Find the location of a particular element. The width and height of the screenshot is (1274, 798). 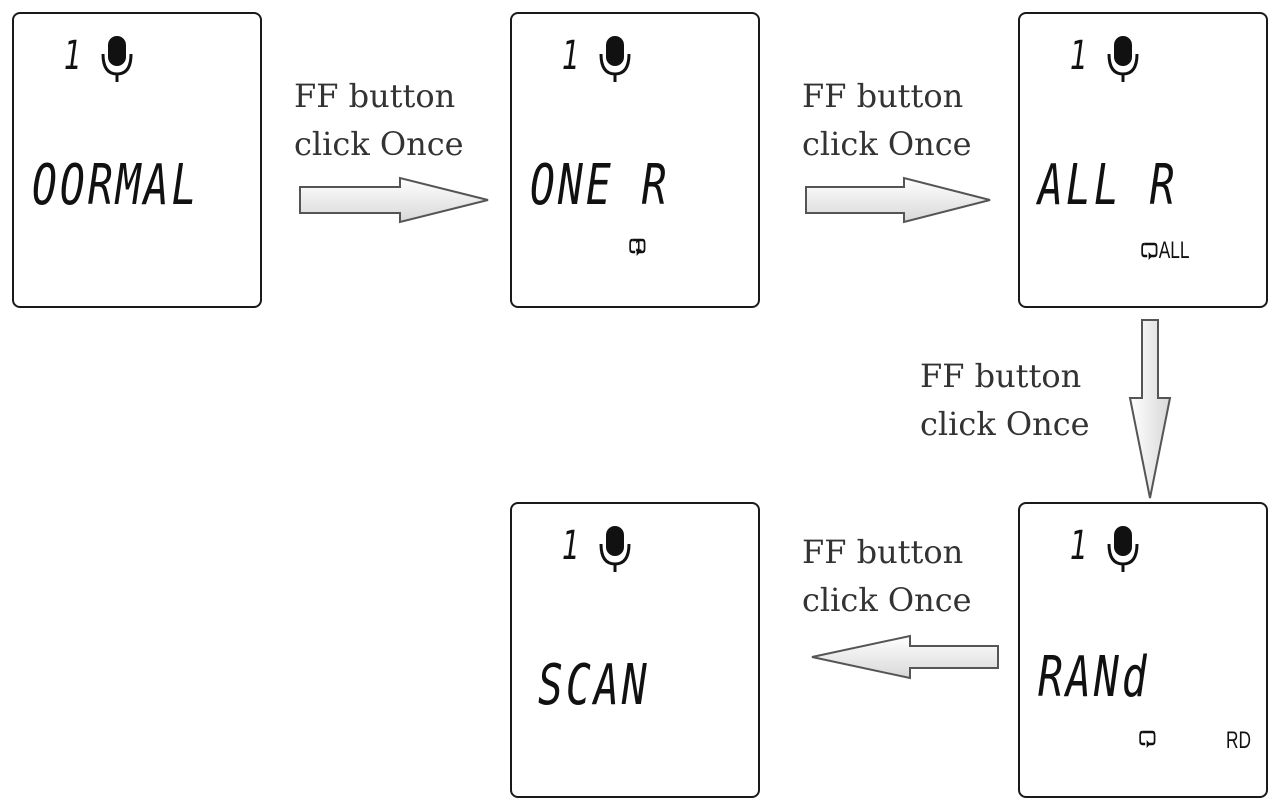

random-label: RD is located at coordinates (1238, 740).